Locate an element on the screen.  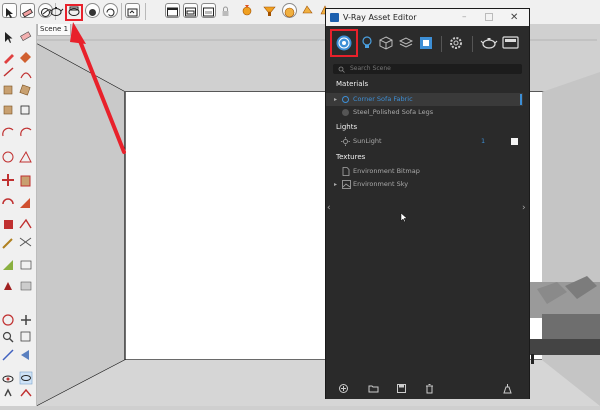
pan-icon is located at coordinates (110, 10).